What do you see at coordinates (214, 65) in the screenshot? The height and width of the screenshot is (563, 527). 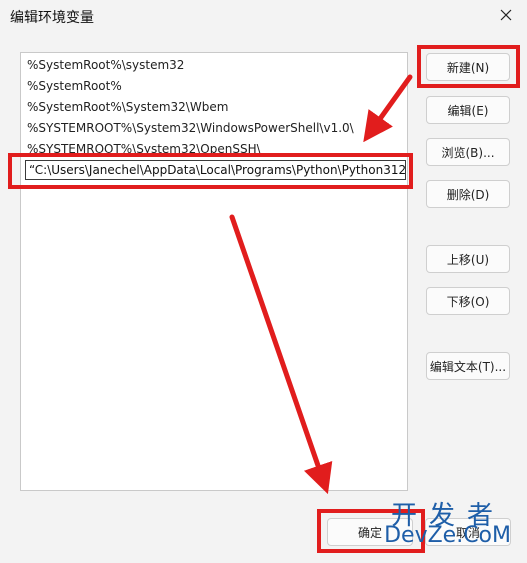 I see `list-item: %SystemRoot%\system32` at bounding box center [214, 65].